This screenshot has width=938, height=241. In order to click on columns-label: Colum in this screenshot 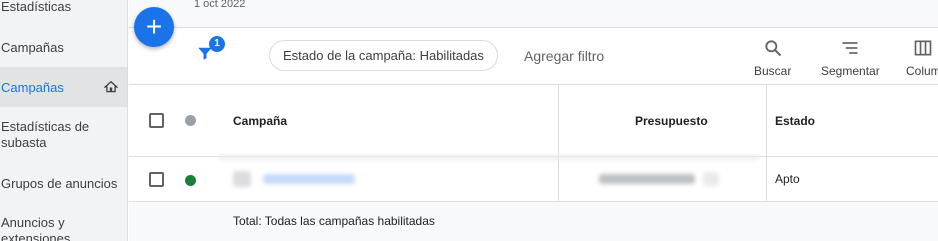, I will do `click(922, 71)`.